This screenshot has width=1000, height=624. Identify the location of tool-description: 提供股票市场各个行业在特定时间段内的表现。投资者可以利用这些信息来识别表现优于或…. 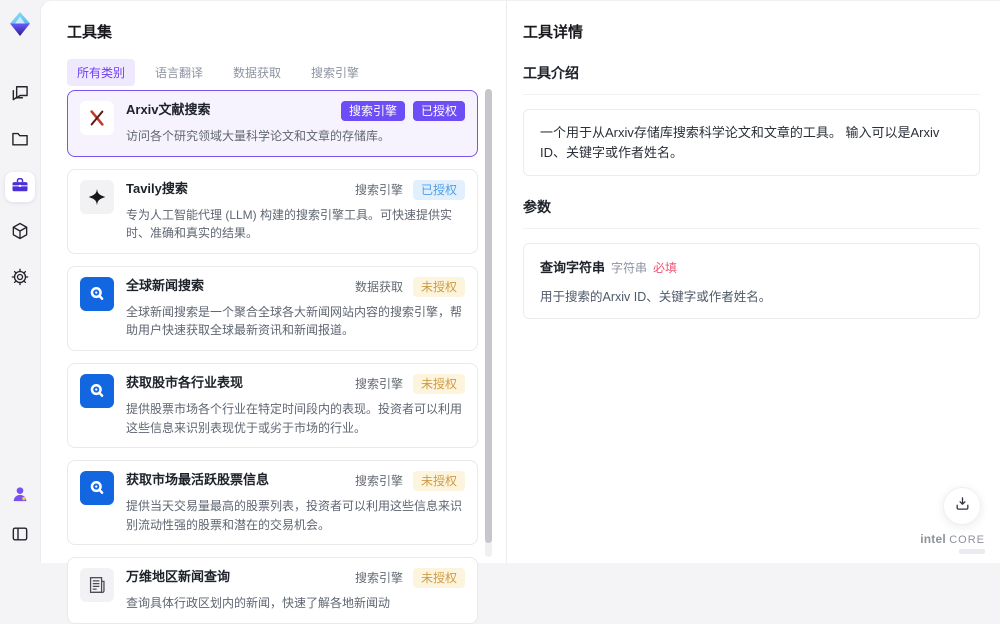
(295, 418).